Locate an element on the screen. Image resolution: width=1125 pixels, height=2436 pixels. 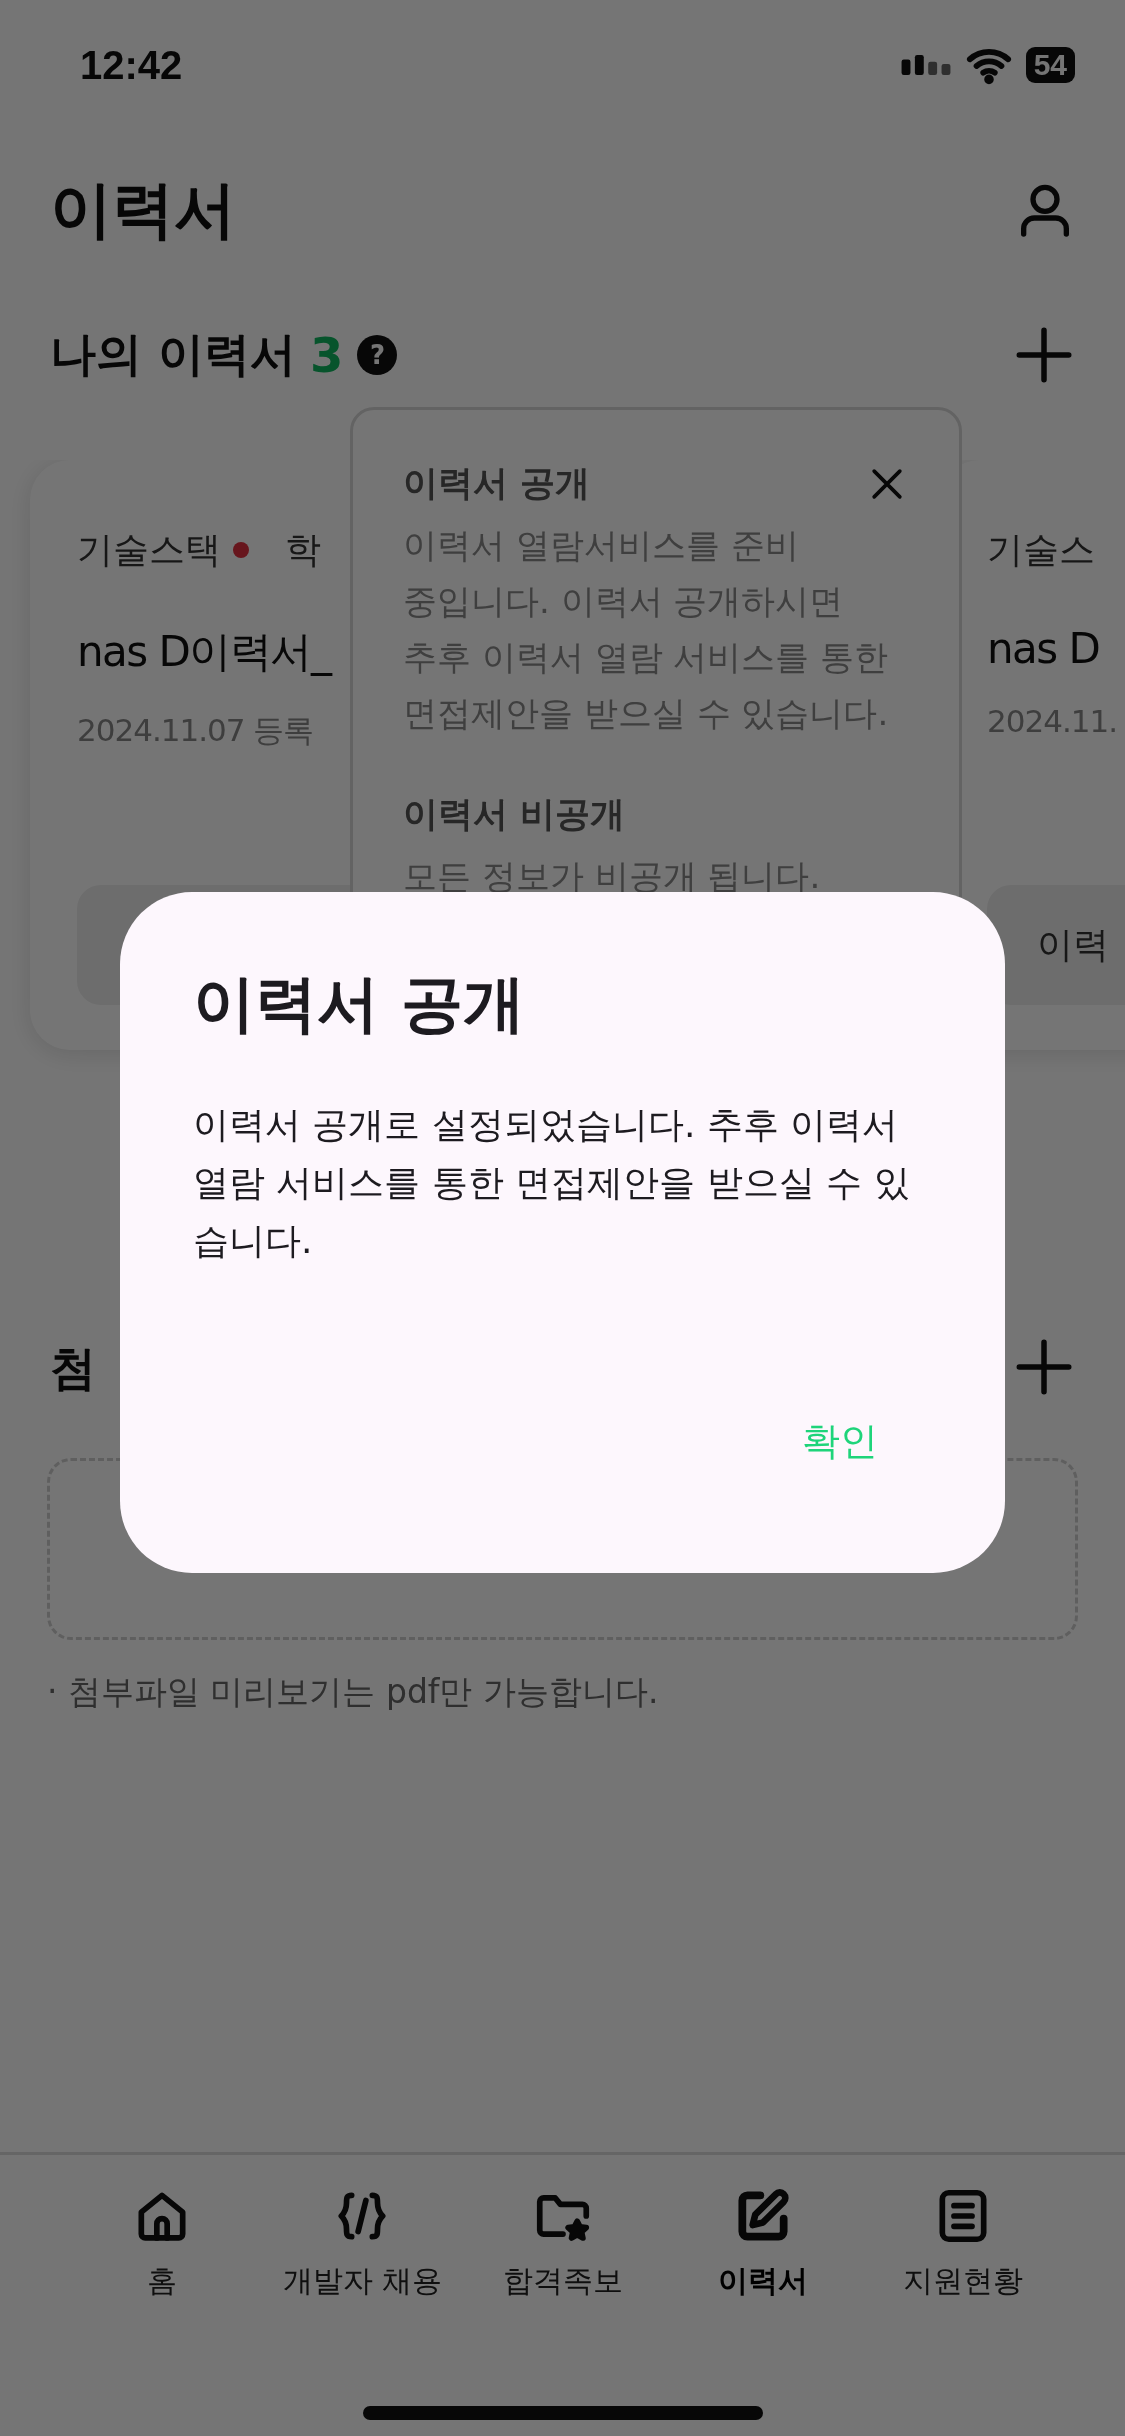
page-title: 이력서 is located at coordinates (143, 210).